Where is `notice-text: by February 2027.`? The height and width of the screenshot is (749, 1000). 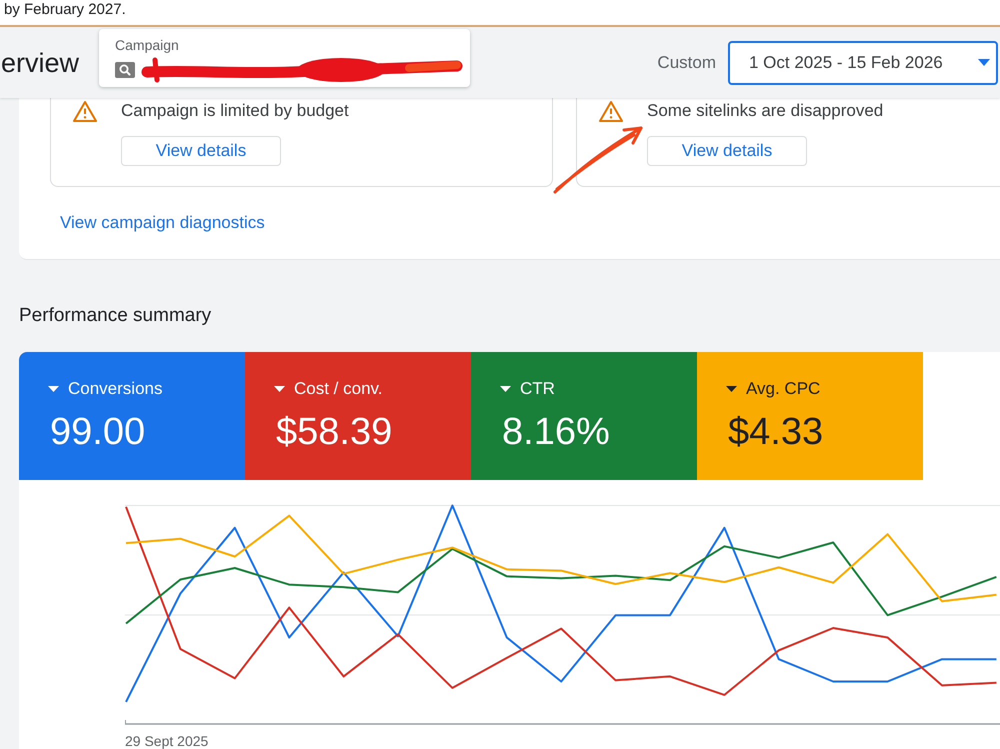
notice-text: by February 2027. is located at coordinates (65, 9).